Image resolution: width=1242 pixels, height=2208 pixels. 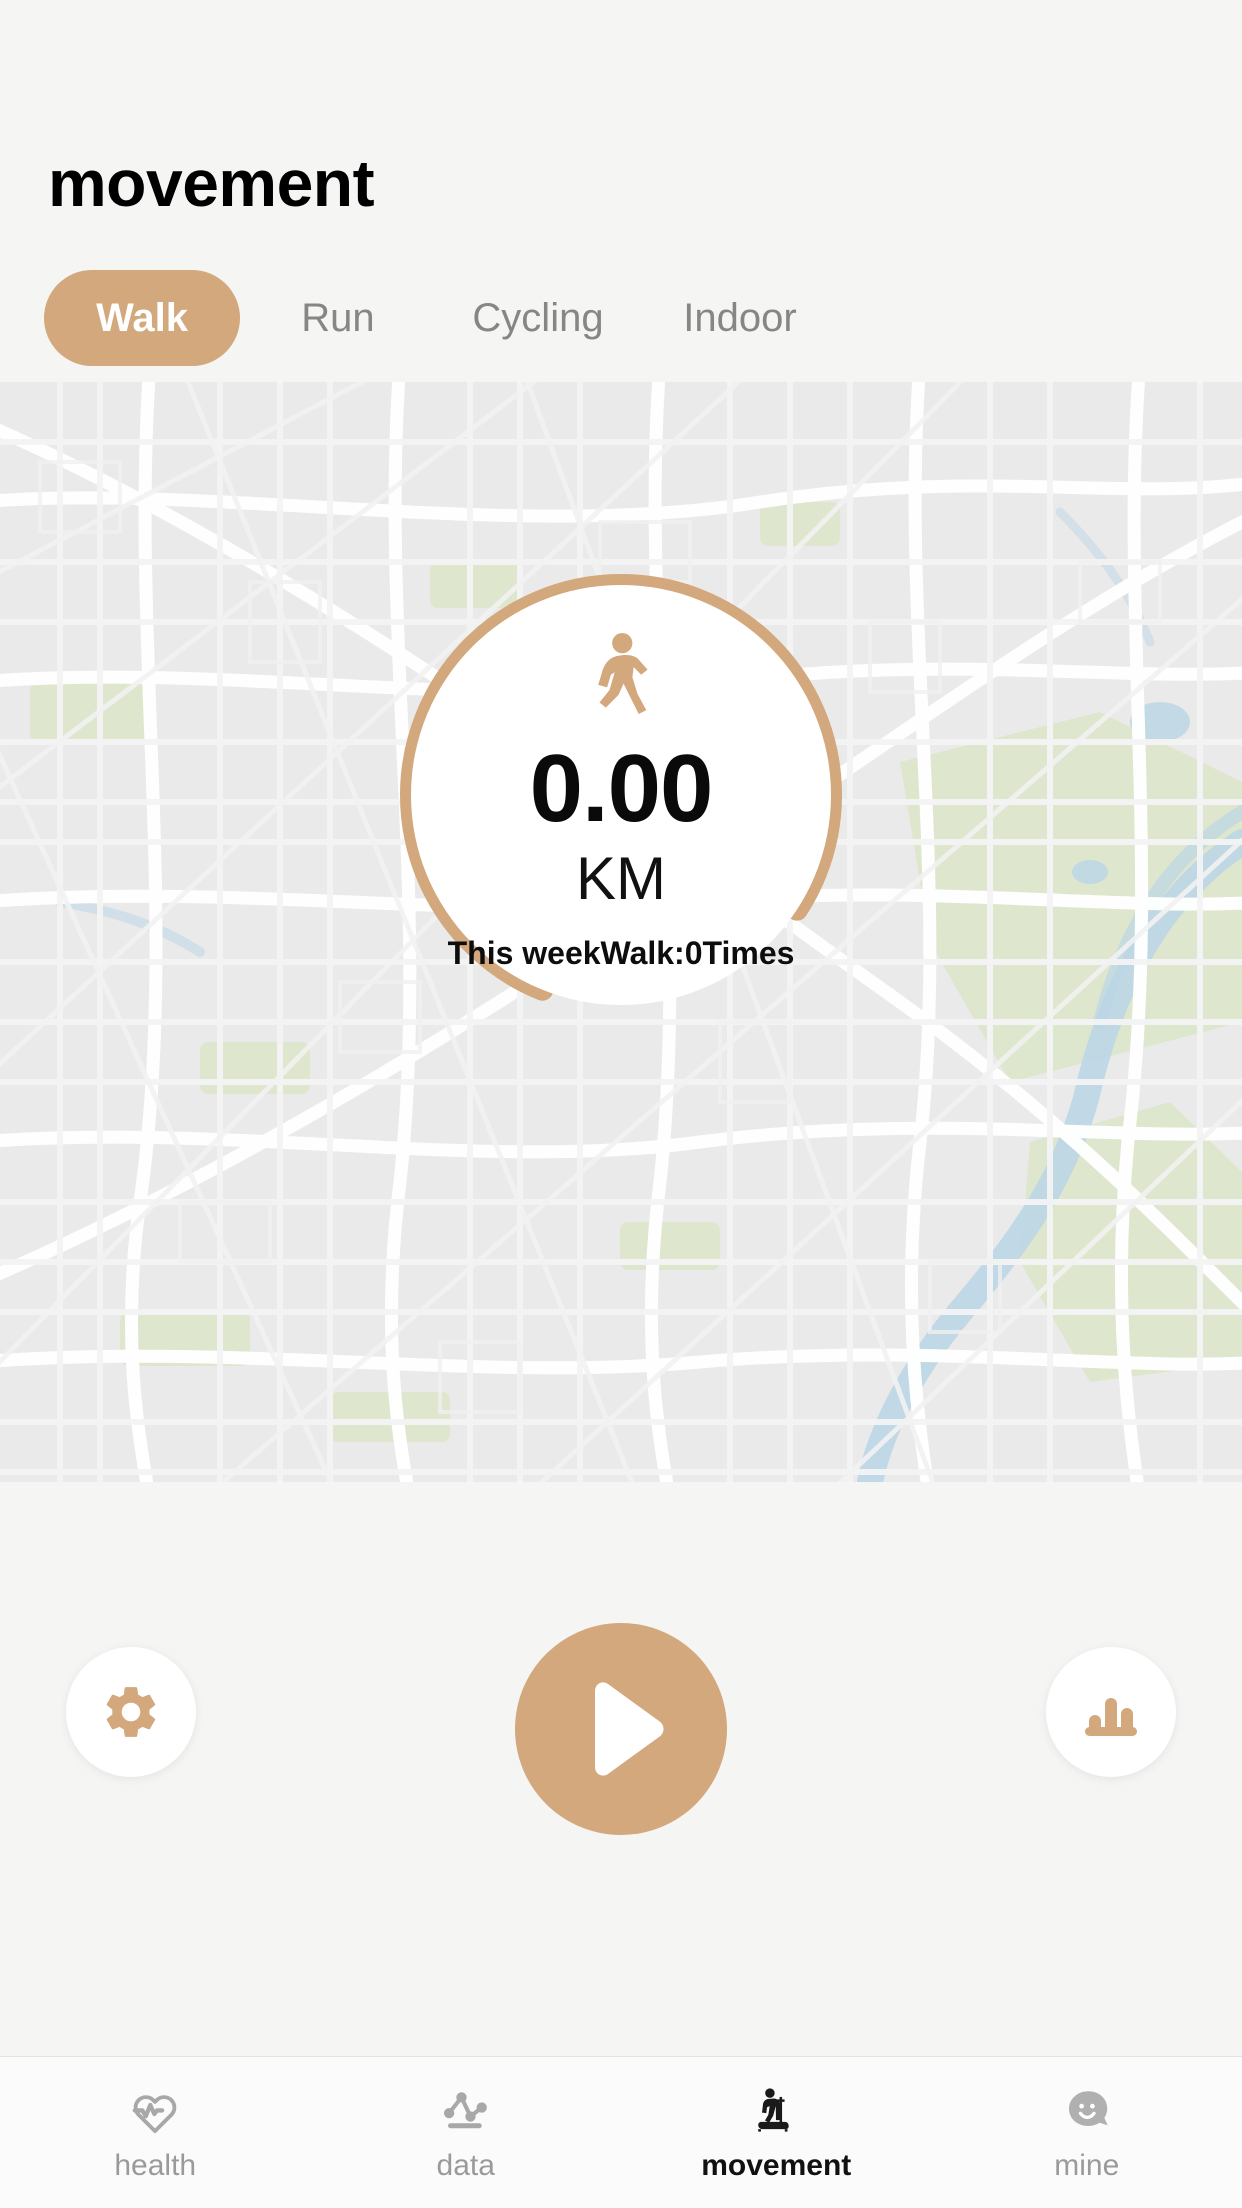 What do you see at coordinates (142, 318) in the screenshot?
I see `tab-walk: Walk` at bounding box center [142, 318].